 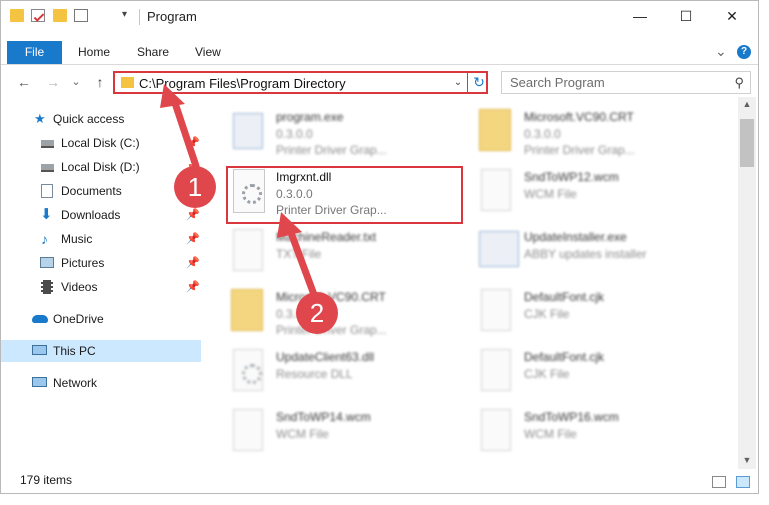 I want to click on arrow-1-head, so click(x=172, y=96).